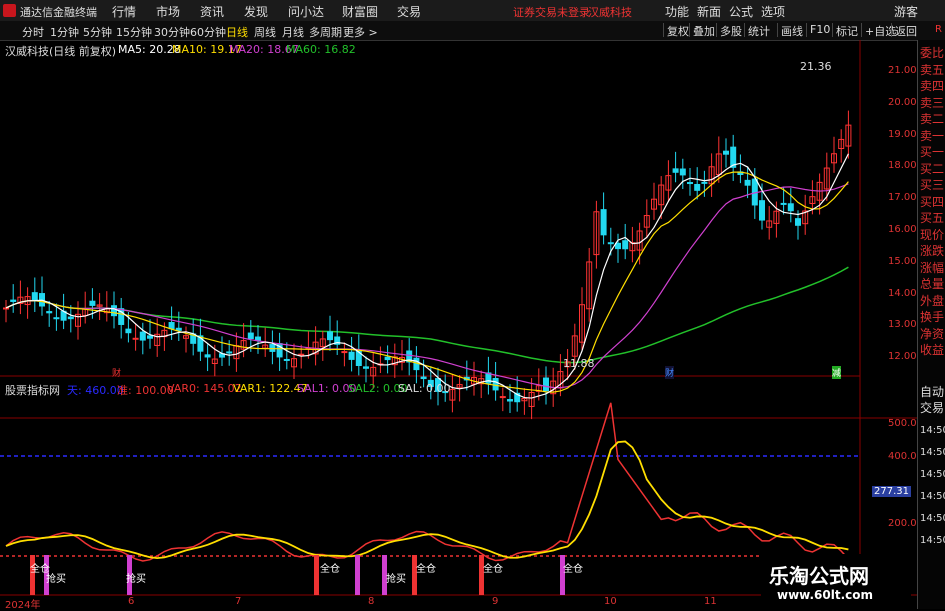  I want to click on f10-button: F10, so click(819, 30).